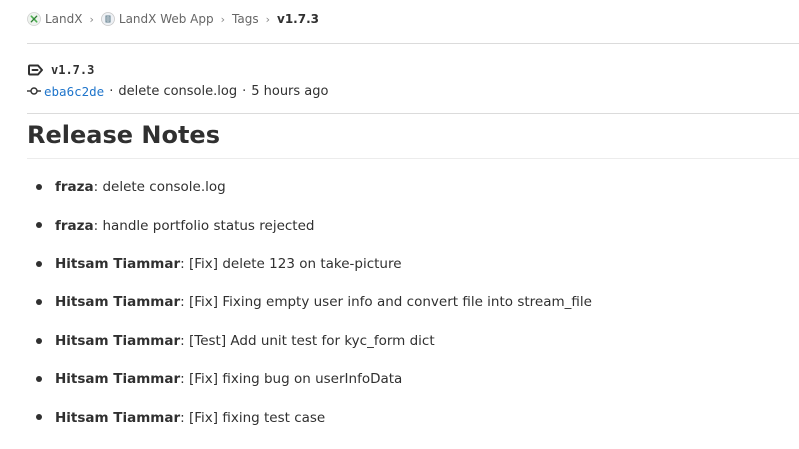  I want to click on breadcrumb-label-tags: Tags, so click(245, 19).